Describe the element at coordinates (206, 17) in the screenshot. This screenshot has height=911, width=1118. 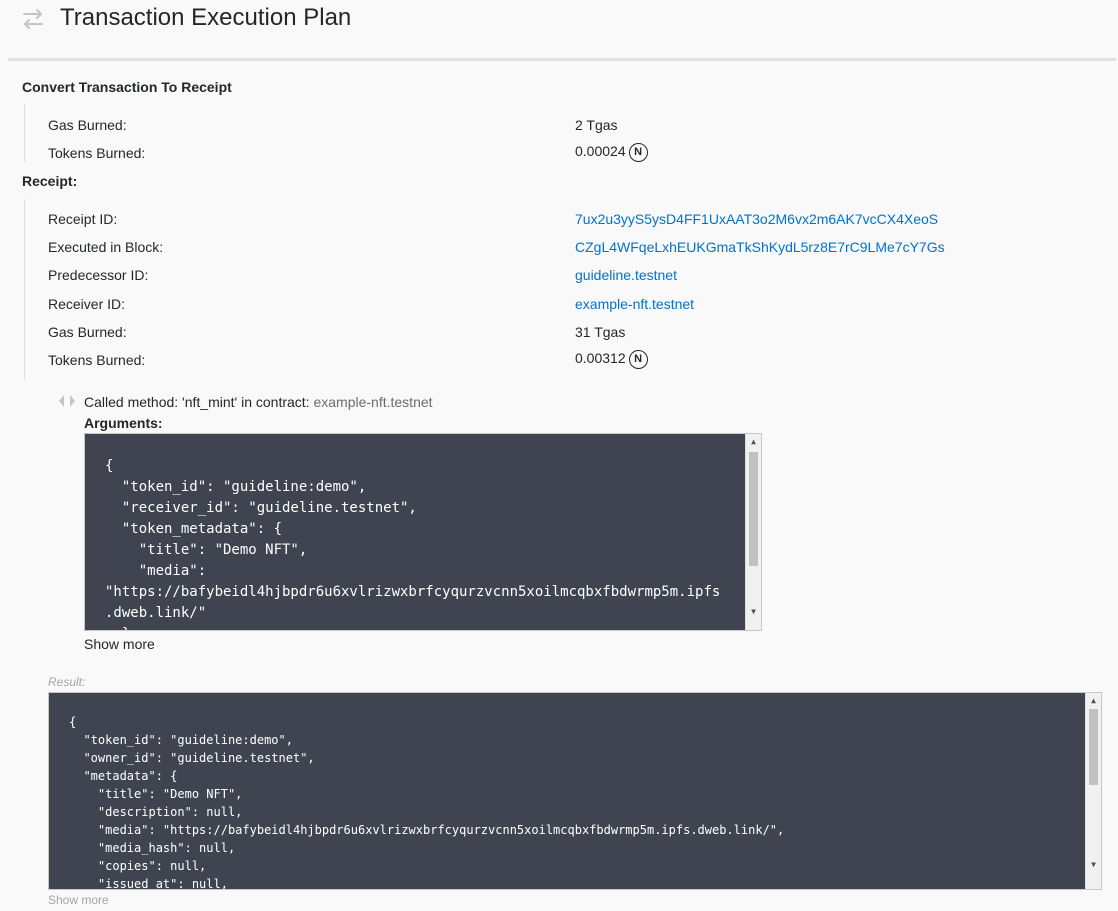
I see `page-title: Transaction Execution Plan` at that location.